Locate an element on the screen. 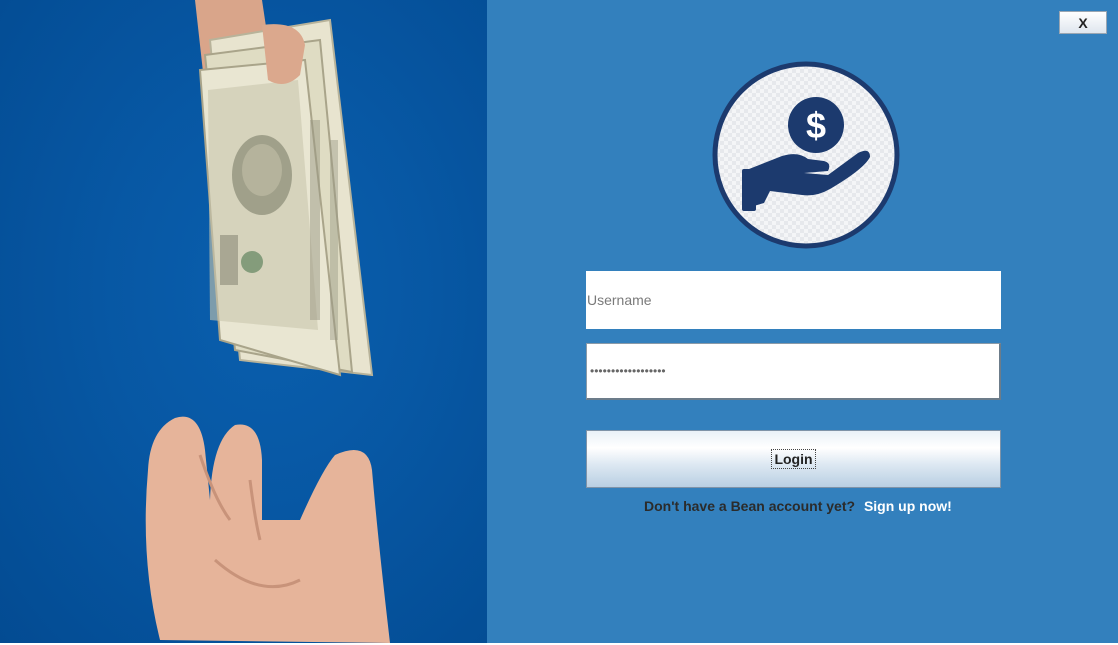 The image size is (1118, 645). hand-holding-dollar-icon: $ is located at coordinates (806, 155).